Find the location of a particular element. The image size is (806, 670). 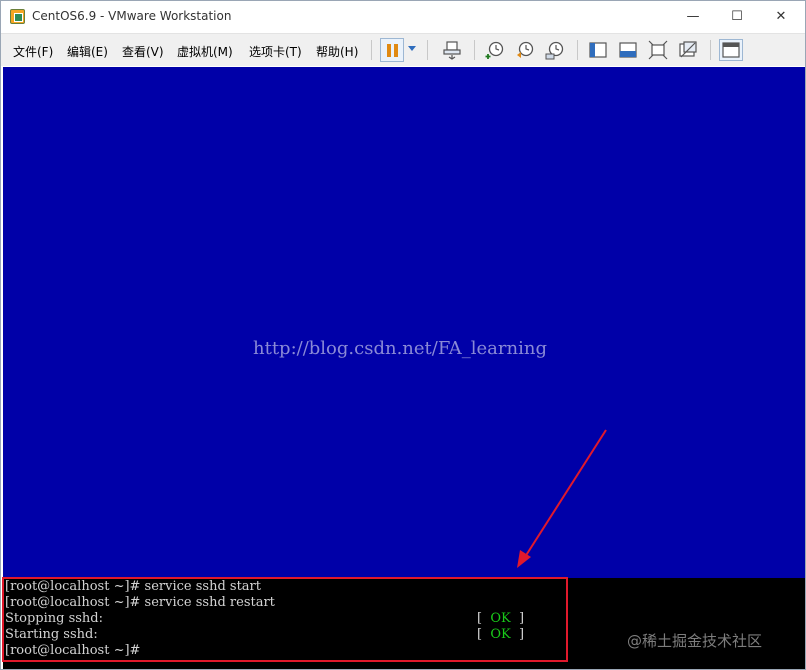

thumbnail-bar-button is located at coordinates (628, 50).